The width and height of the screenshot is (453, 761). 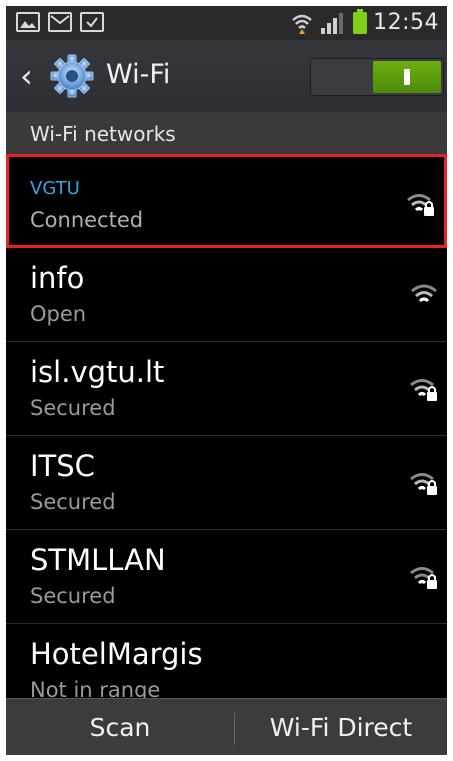 I want to click on network-name: ITSC, so click(x=62, y=466).